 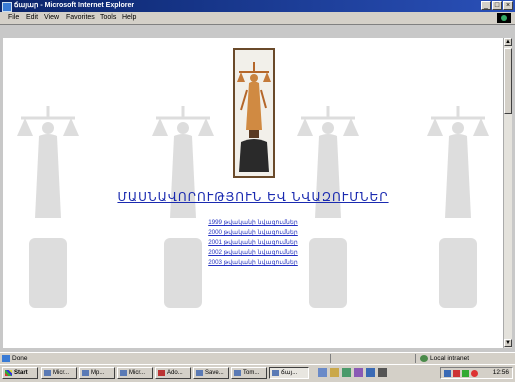 I want to click on start-button: Start, so click(x=20, y=373).